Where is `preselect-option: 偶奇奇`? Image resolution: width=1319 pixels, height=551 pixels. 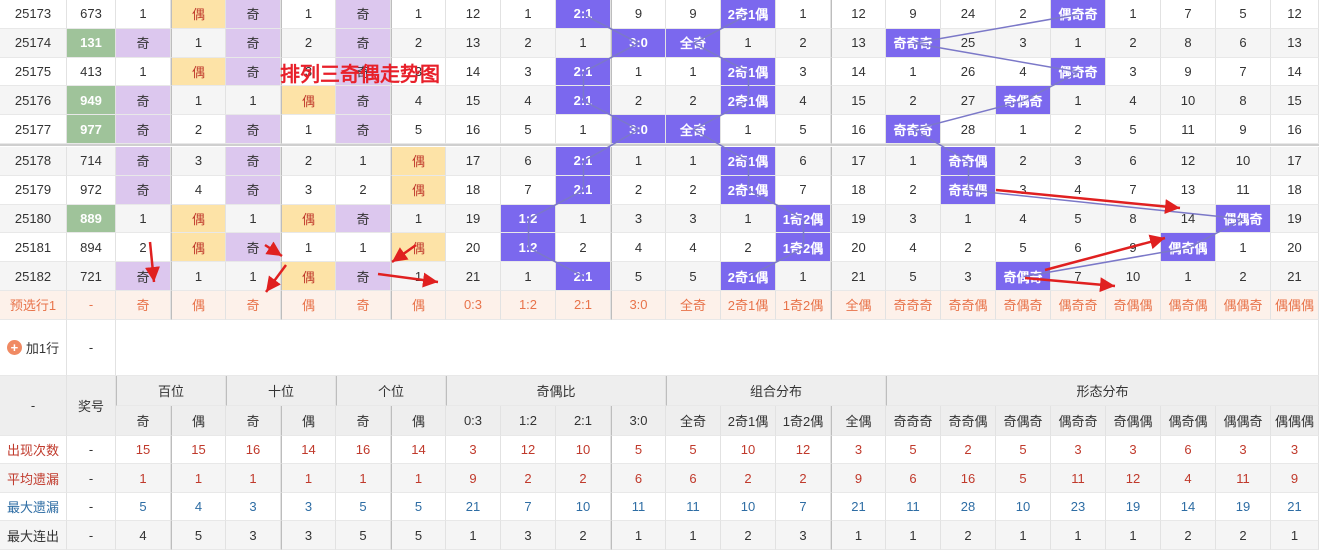 preselect-option: 偶奇奇 is located at coordinates (1078, 305).